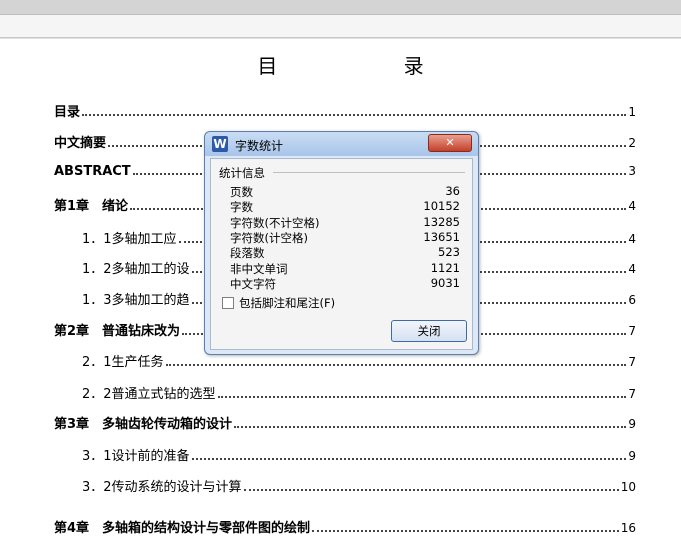 Image resolution: width=681 pixels, height=559 pixels. What do you see at coordinates (359, 454) in the screenshot?
I see `toc-entry: 3．1设计前的准备 9` at bounding box center [359, 454].